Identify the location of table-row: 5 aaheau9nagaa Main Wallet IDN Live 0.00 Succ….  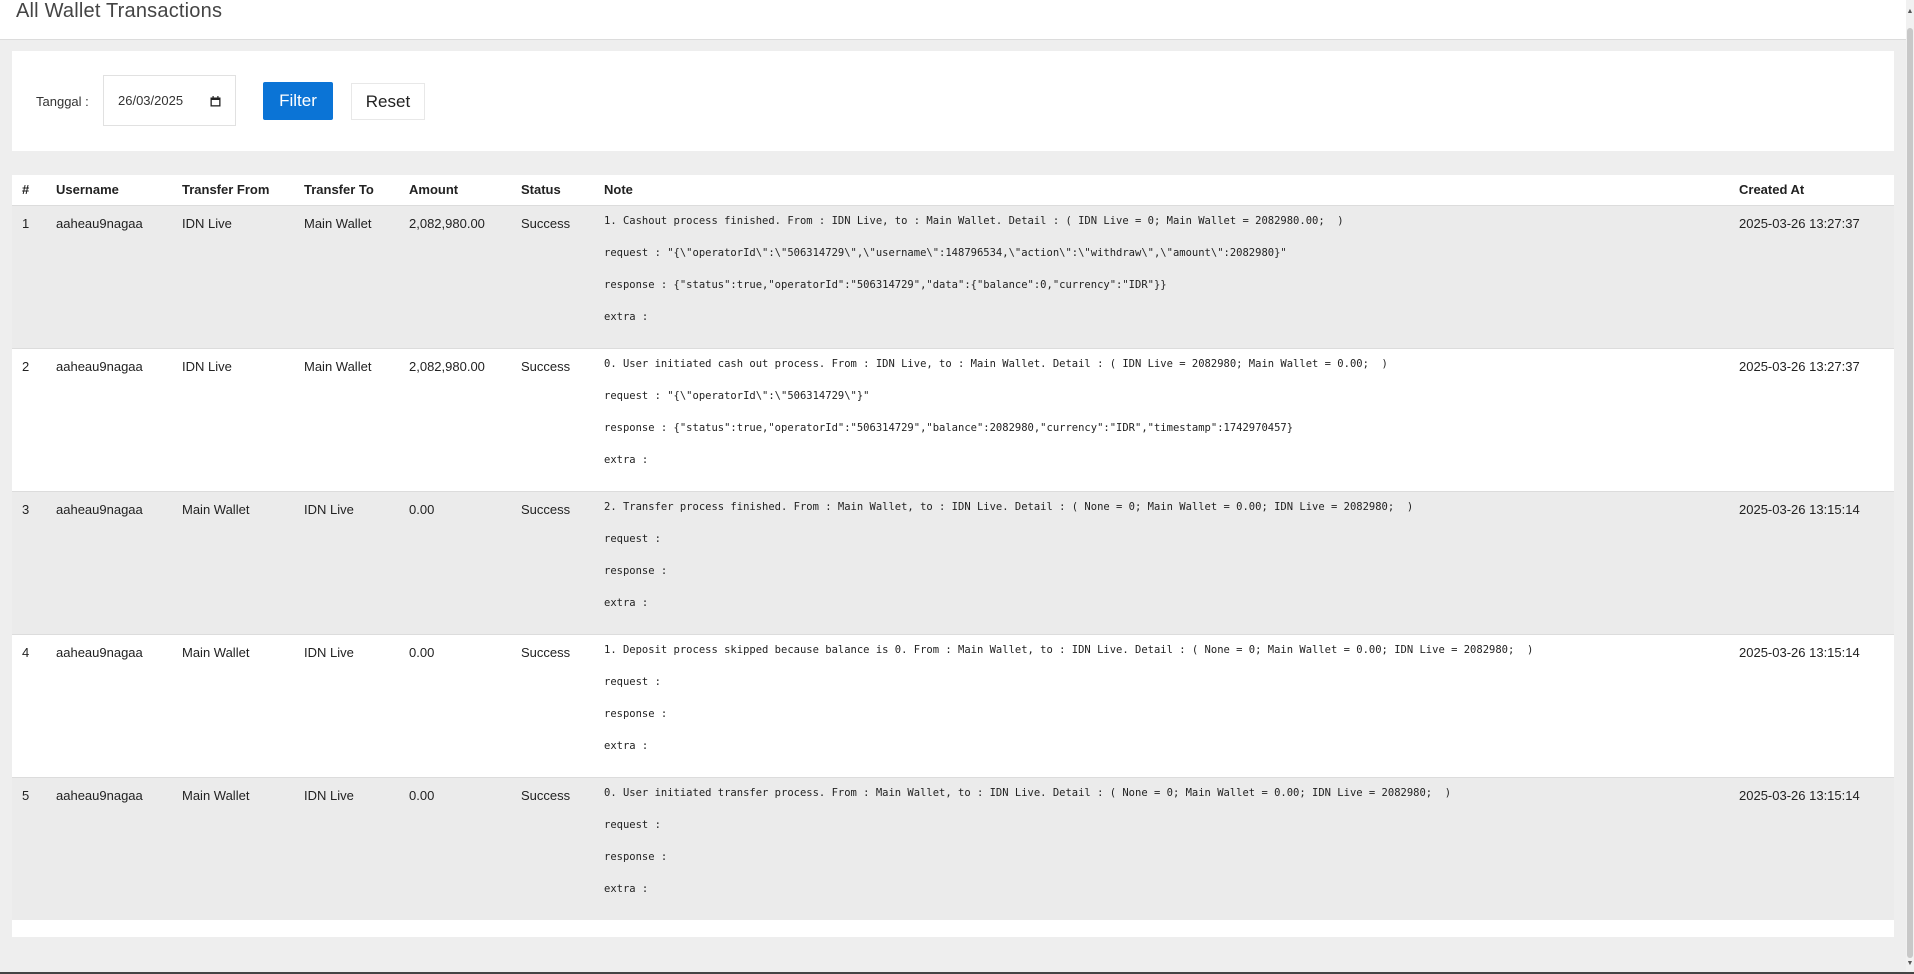
(953, 848).